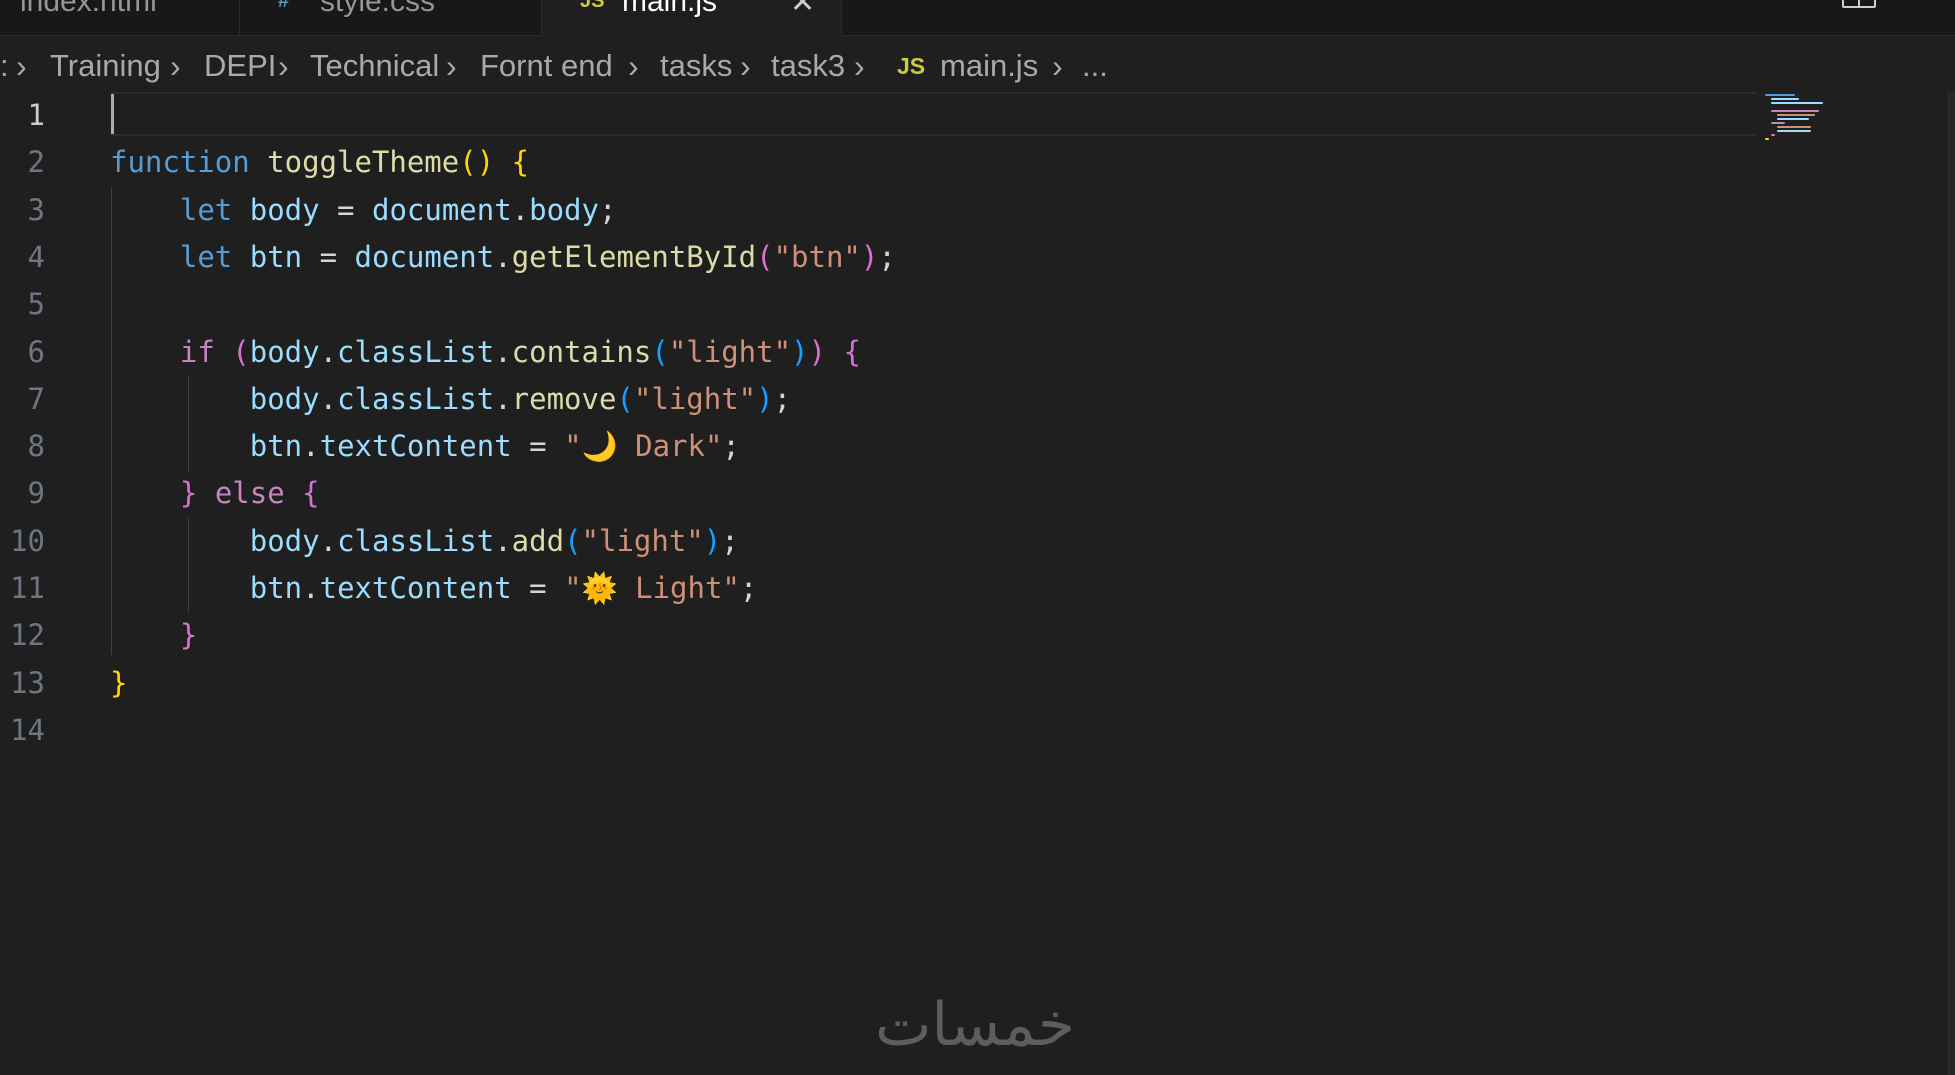 This screenshot has height=1075, width=1955. Describe the element at coordinates (215, 493) in the screenshot. I see `code-line: } else {` at that location.